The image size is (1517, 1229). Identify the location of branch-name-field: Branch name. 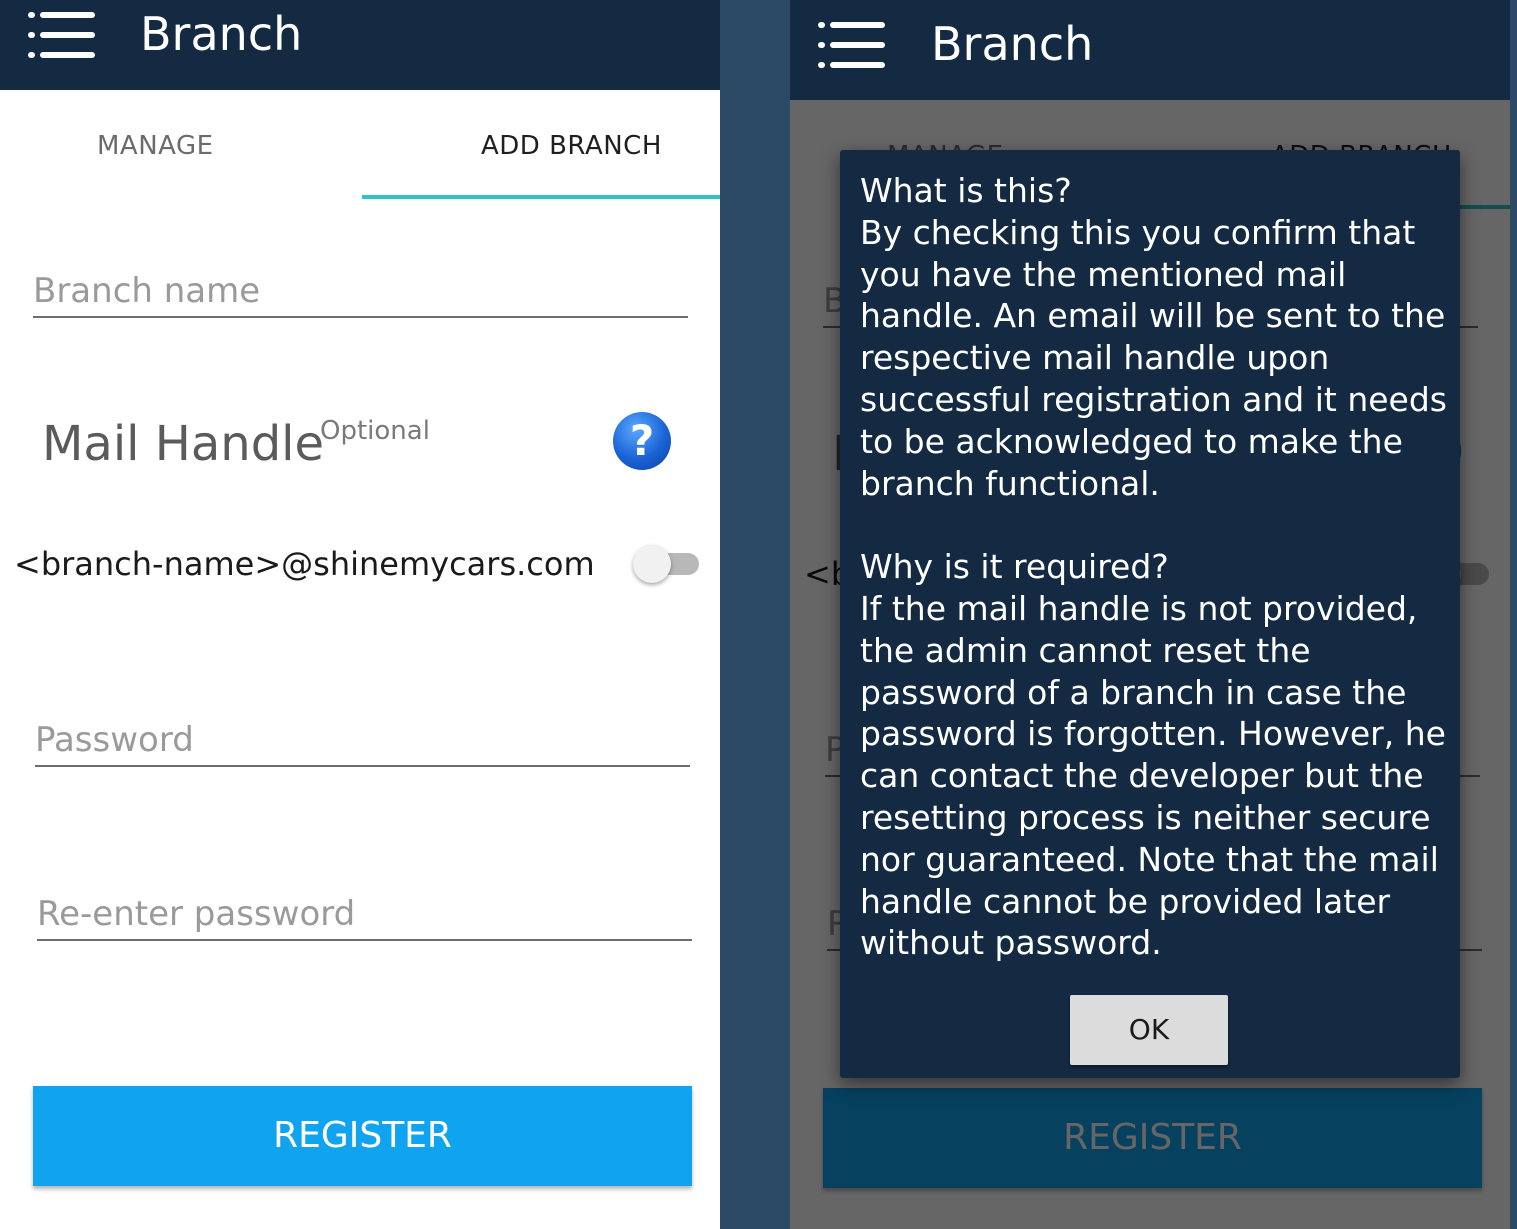
(360, 294).